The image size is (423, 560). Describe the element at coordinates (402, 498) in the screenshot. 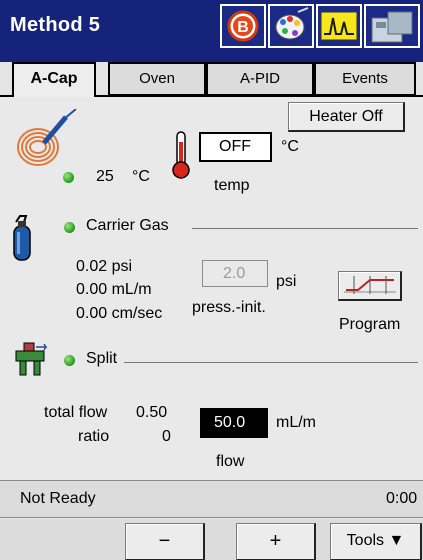

I see `status-time: 0:00` at that location.